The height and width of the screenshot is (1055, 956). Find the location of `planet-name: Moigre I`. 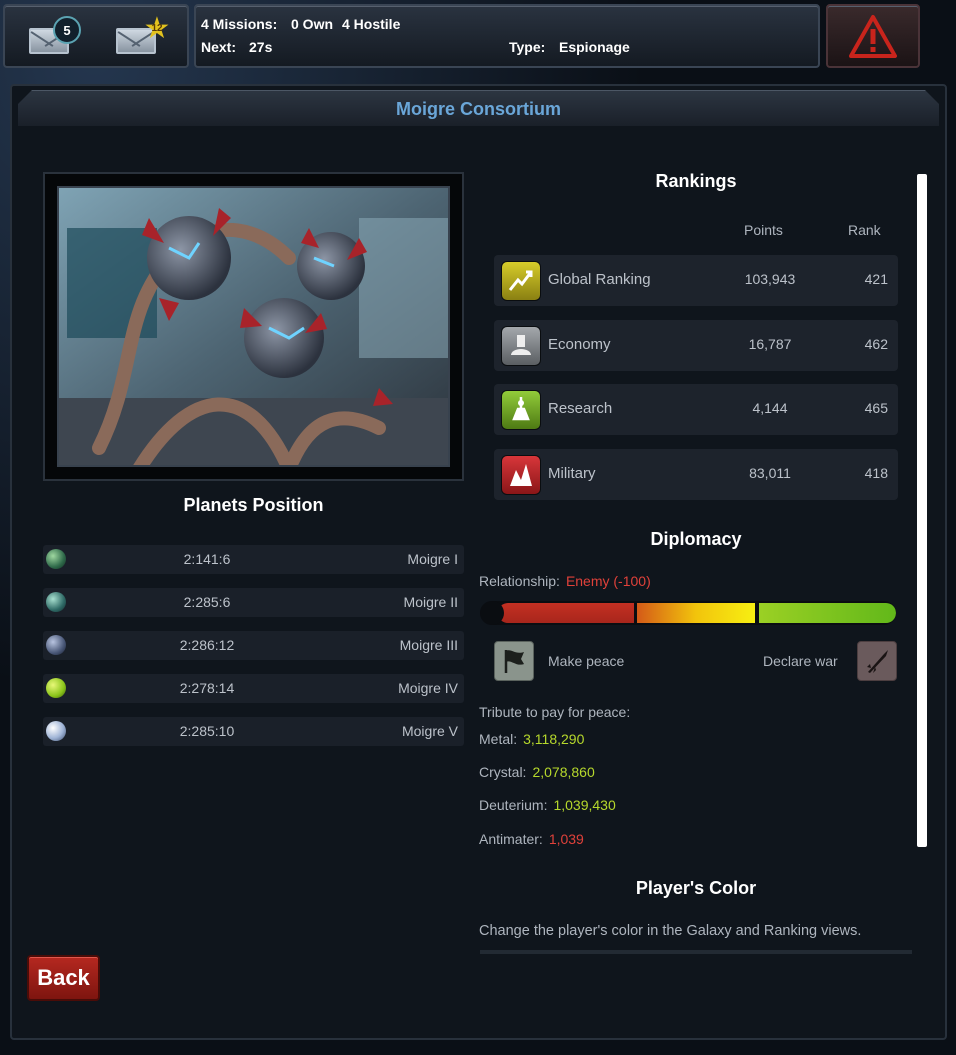

planet-name: Moigre I is located at coordinates (432, 559).